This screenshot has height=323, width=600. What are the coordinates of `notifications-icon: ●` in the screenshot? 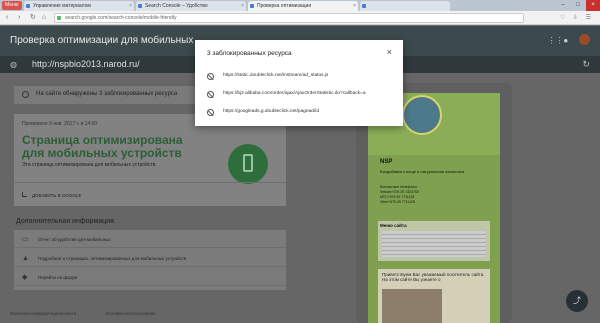 It's located at (567, 41).